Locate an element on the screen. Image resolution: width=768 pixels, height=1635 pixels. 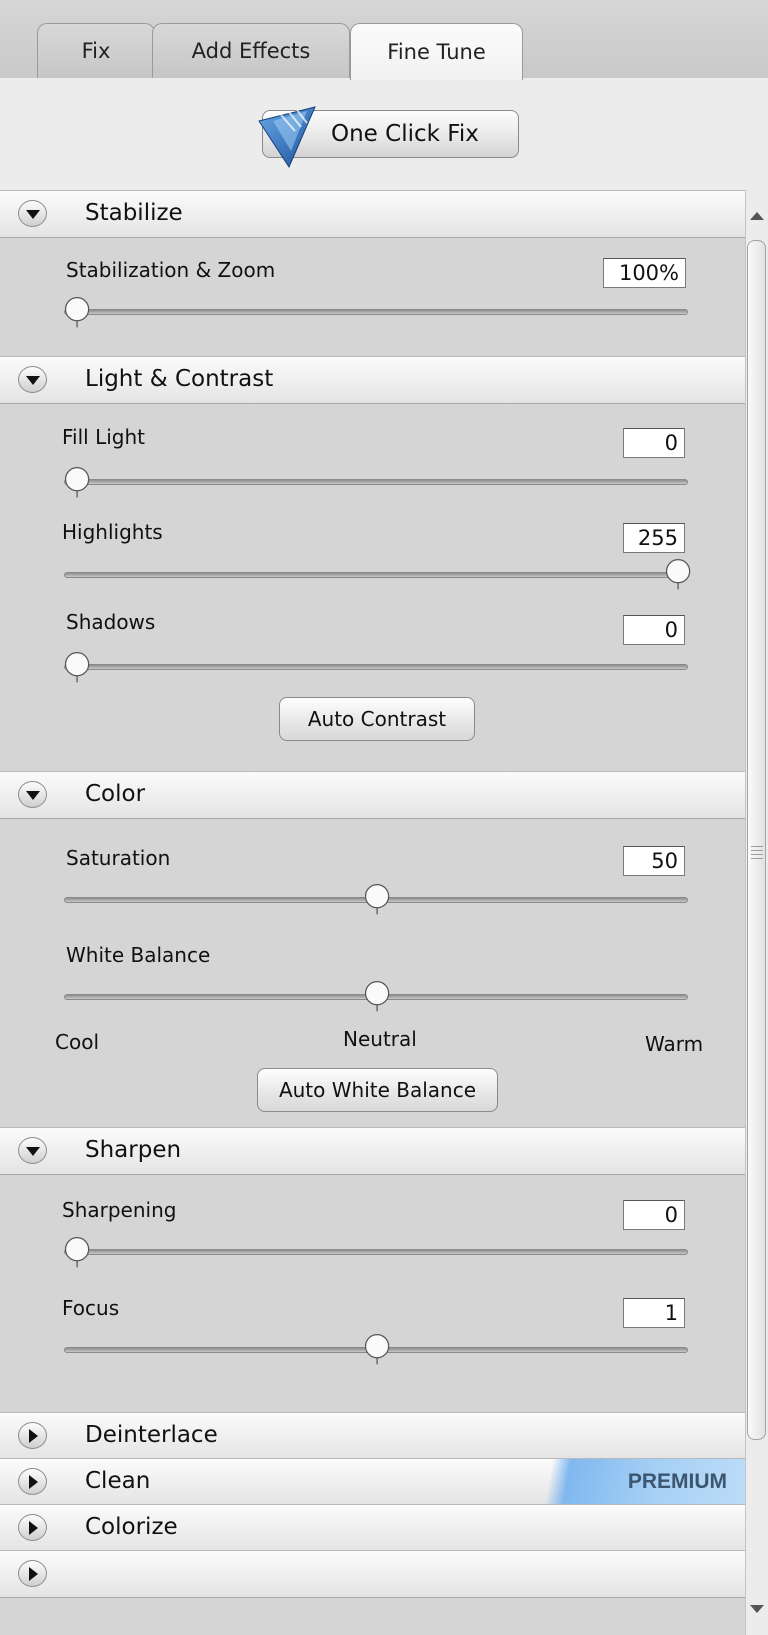
shadows-slider-track is located at coordinates (376, 667).